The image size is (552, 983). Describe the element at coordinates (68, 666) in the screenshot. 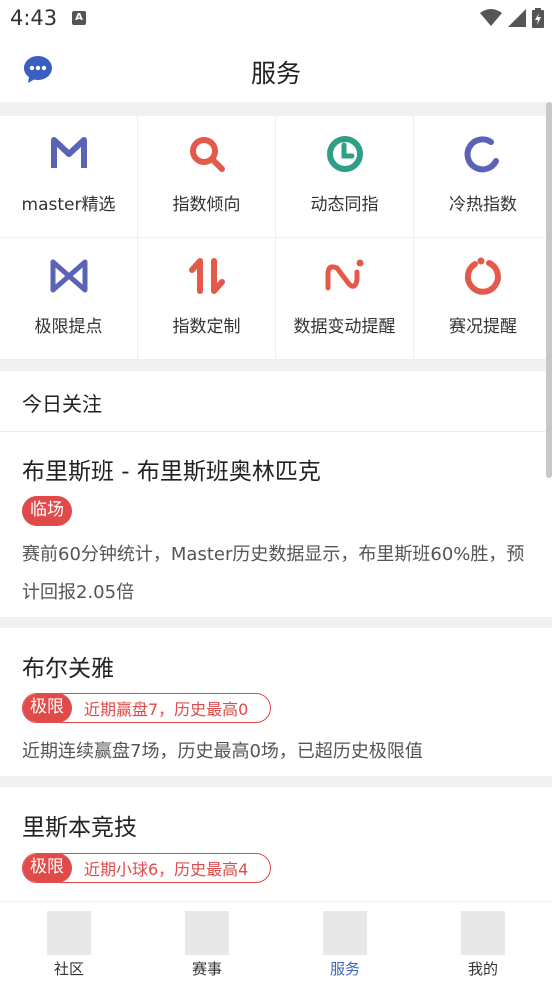

I see `match-title: 布尔关雅` at that location.